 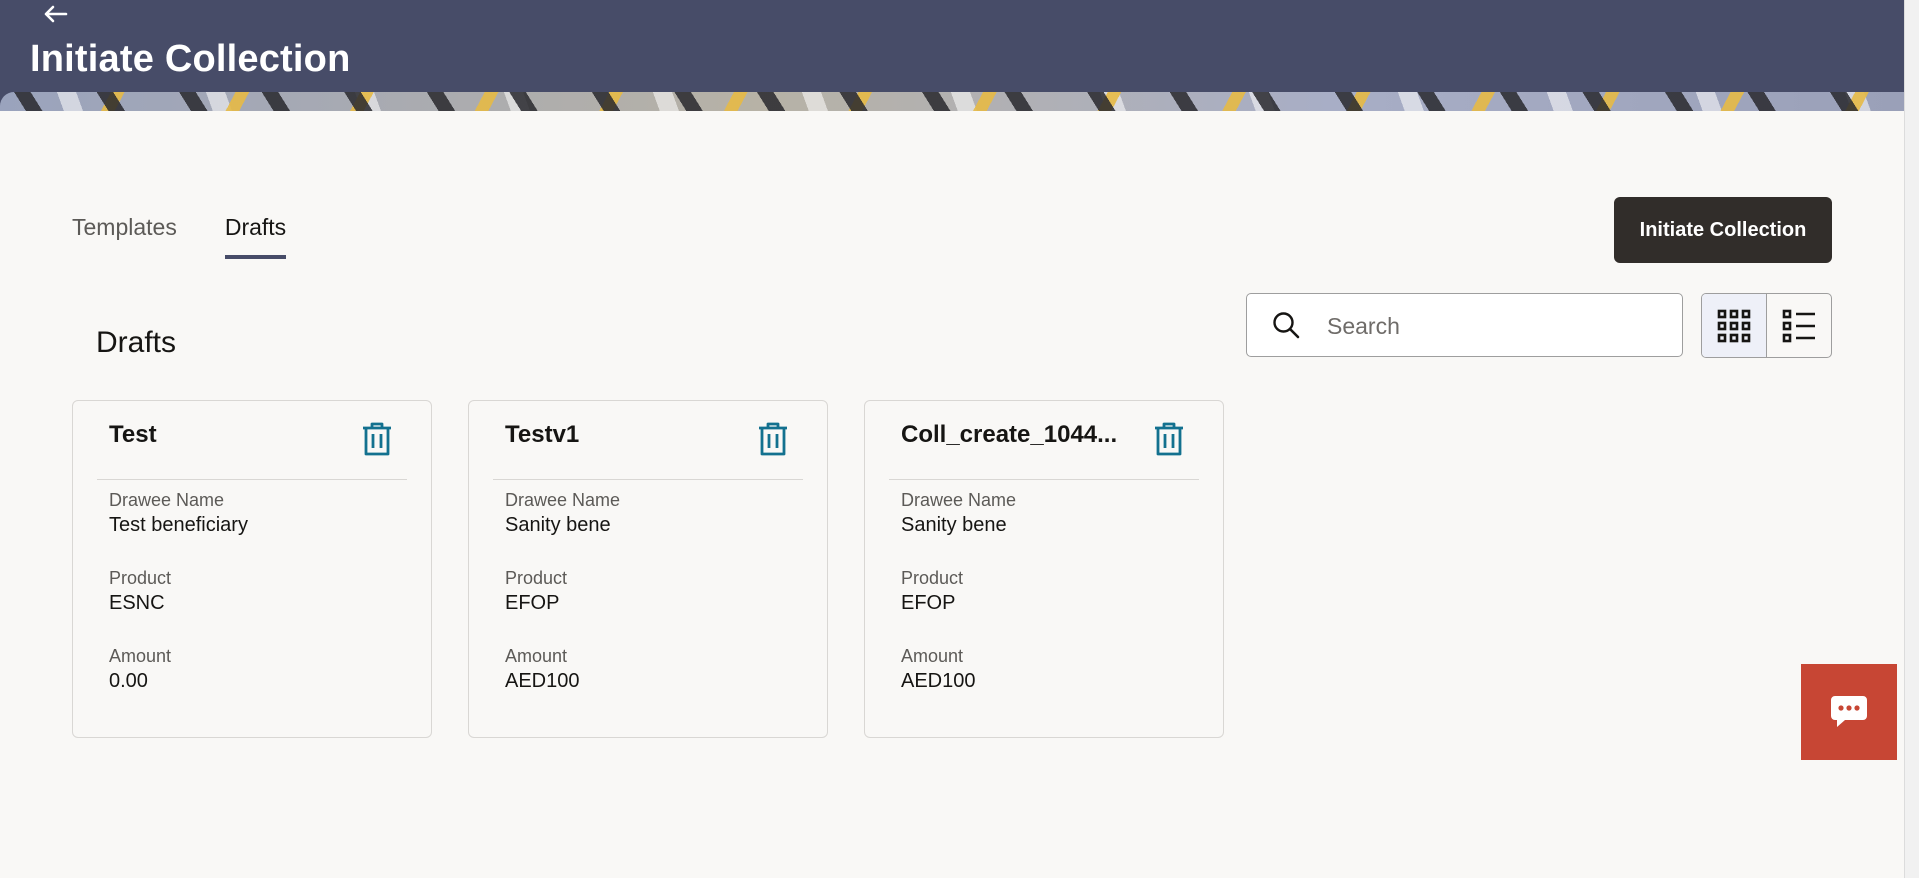 What do you see at coordinates (190, 59) in the screenshot?
I see `page-title: Initiate Collection` at bounding box center [190, 59].